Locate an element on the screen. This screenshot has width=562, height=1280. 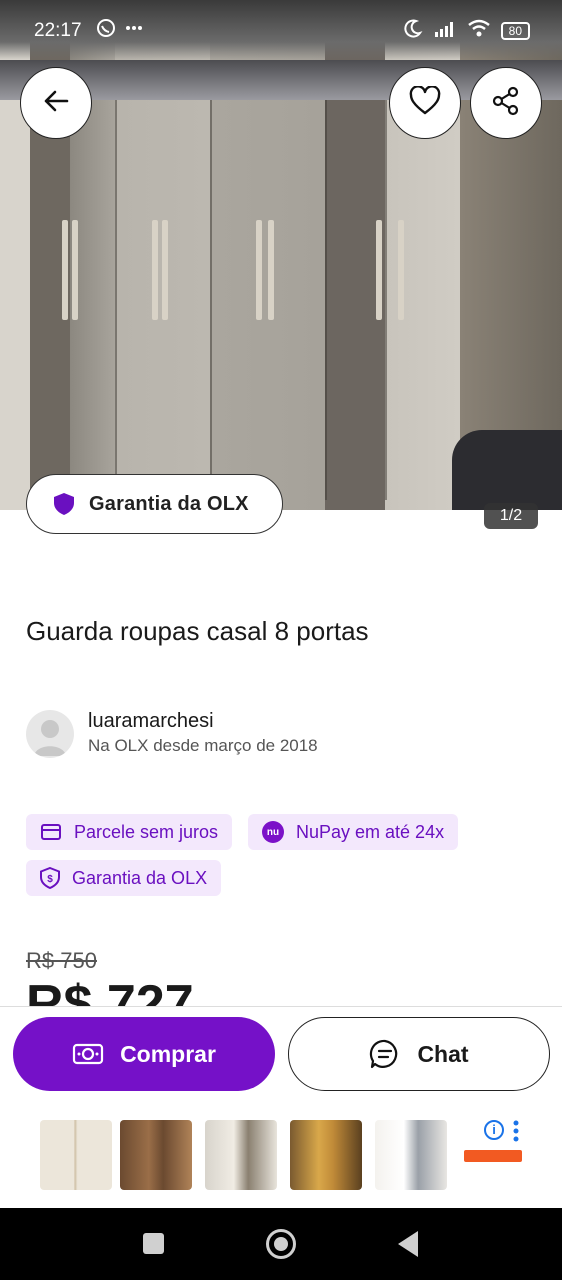
more-vertical-icon is located at coordinates (516, 1131).